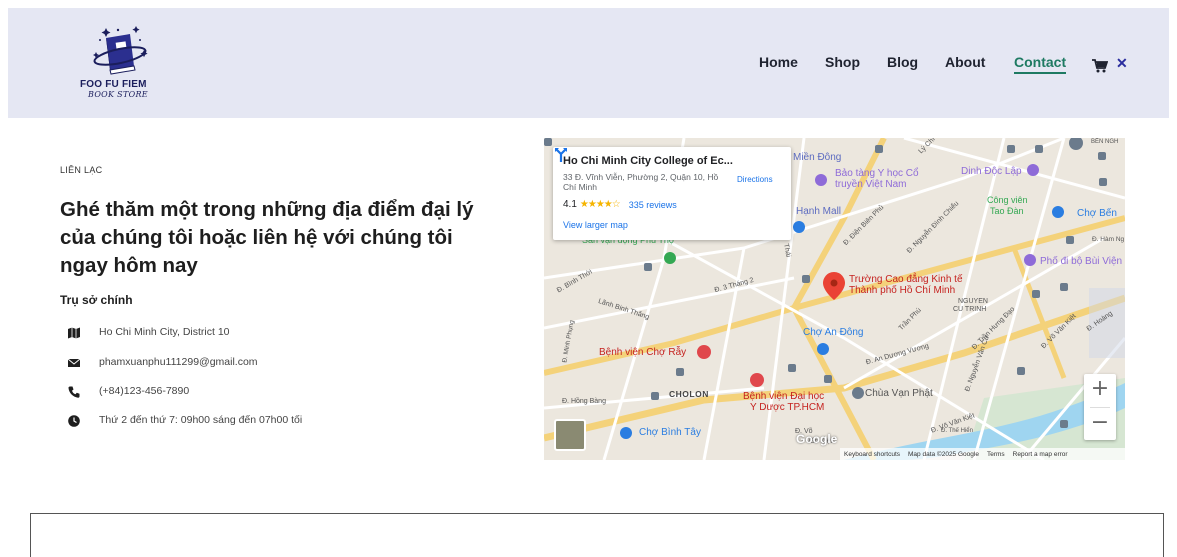 The image size is (1177, 557). I want to click on phone-text: (+84)123-456-7890, so click(144, 391).